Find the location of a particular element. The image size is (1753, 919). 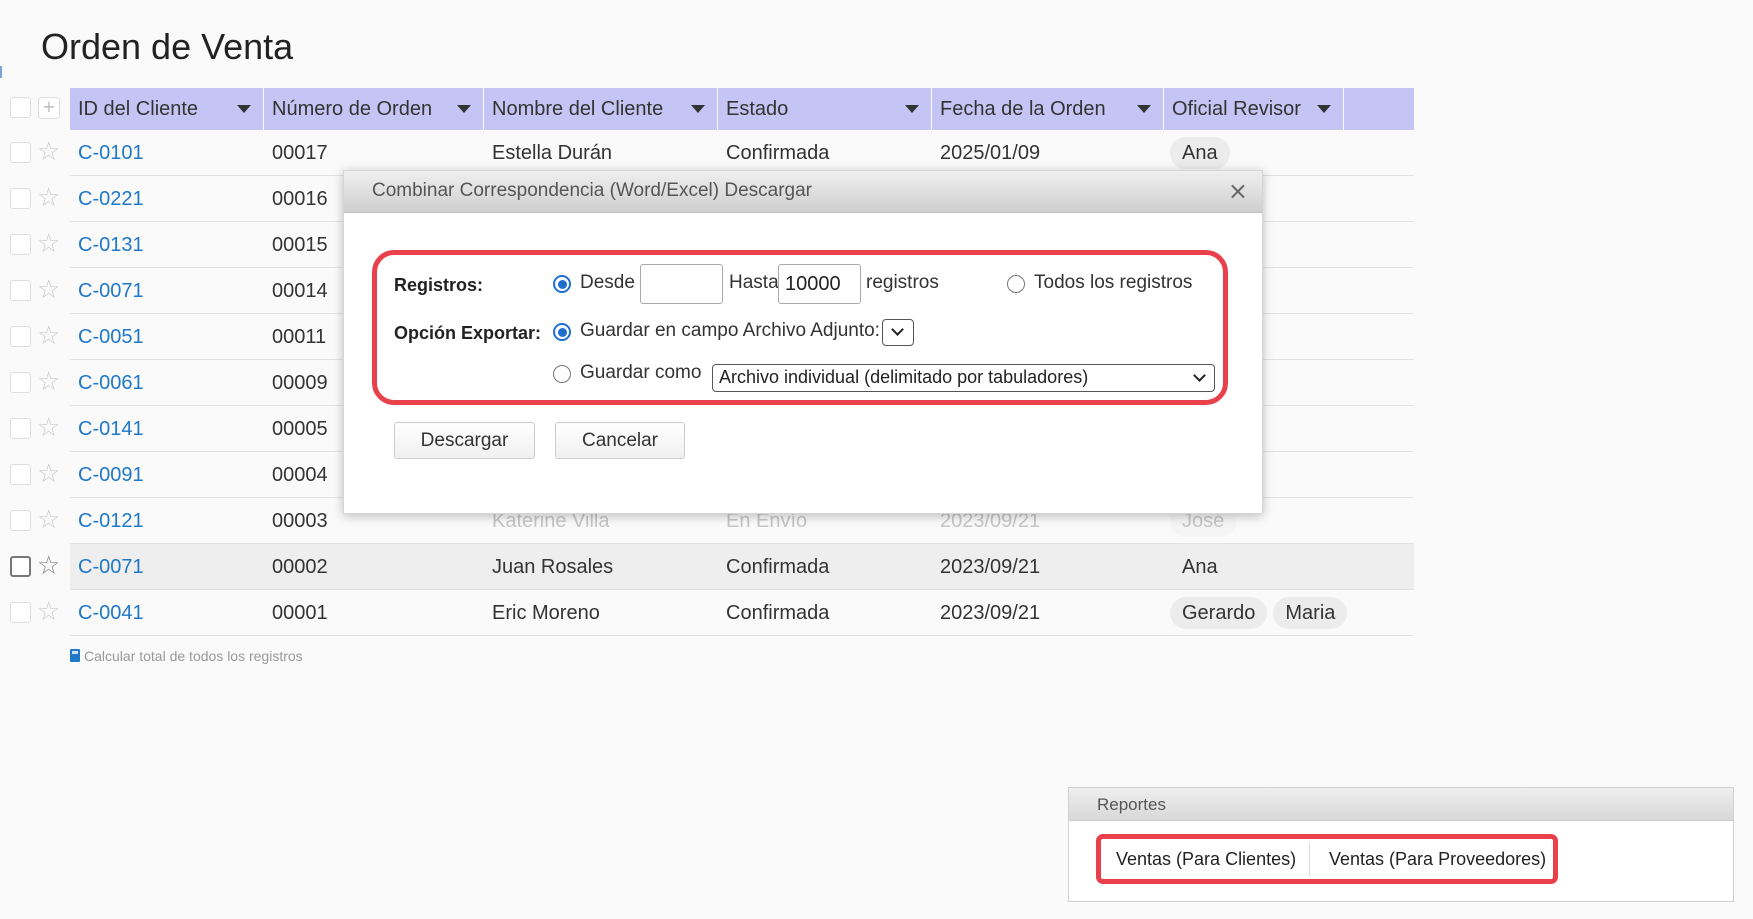

table-cell: 00016 is located at coordinates (300, 199).